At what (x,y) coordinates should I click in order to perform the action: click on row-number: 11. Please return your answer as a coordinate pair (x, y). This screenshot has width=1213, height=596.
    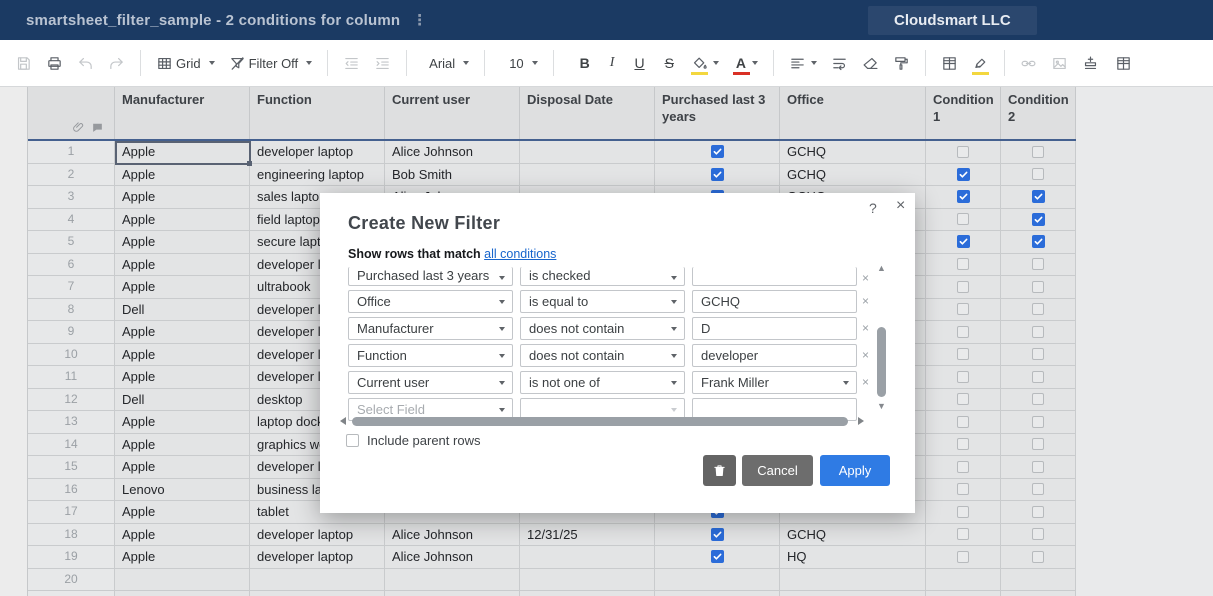
    Looking at the image, I should click on (71, 377).